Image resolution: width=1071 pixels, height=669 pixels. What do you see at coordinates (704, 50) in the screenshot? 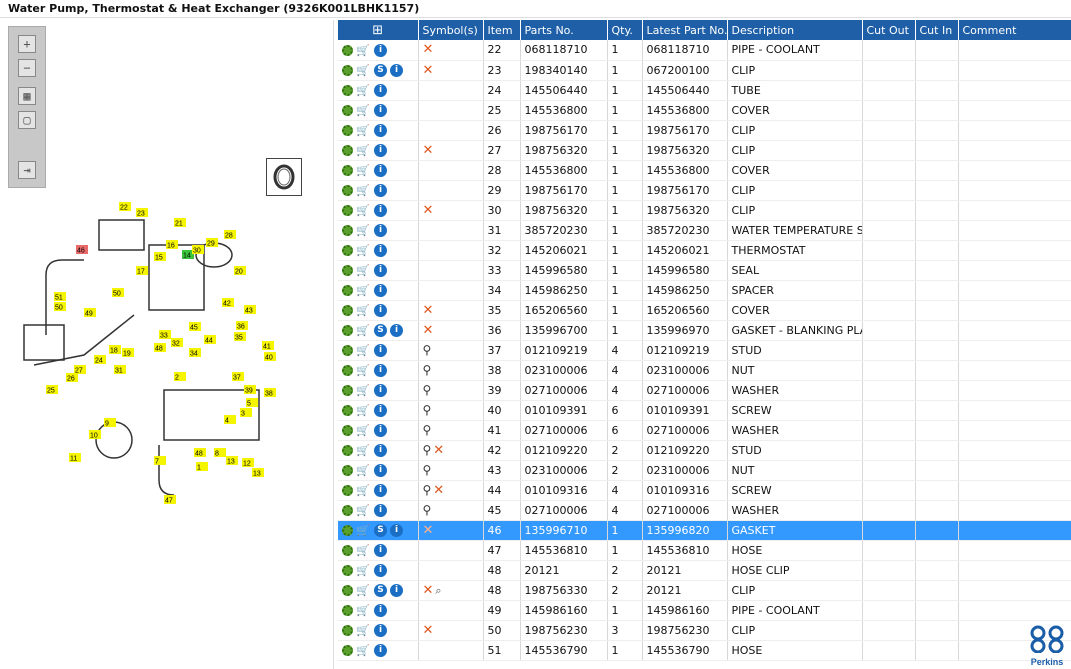
I see `table-row: 🛒 i ✕ 22 068118710 1 068118710 PIPE - COOLANT` at bounding box center [704, 50].